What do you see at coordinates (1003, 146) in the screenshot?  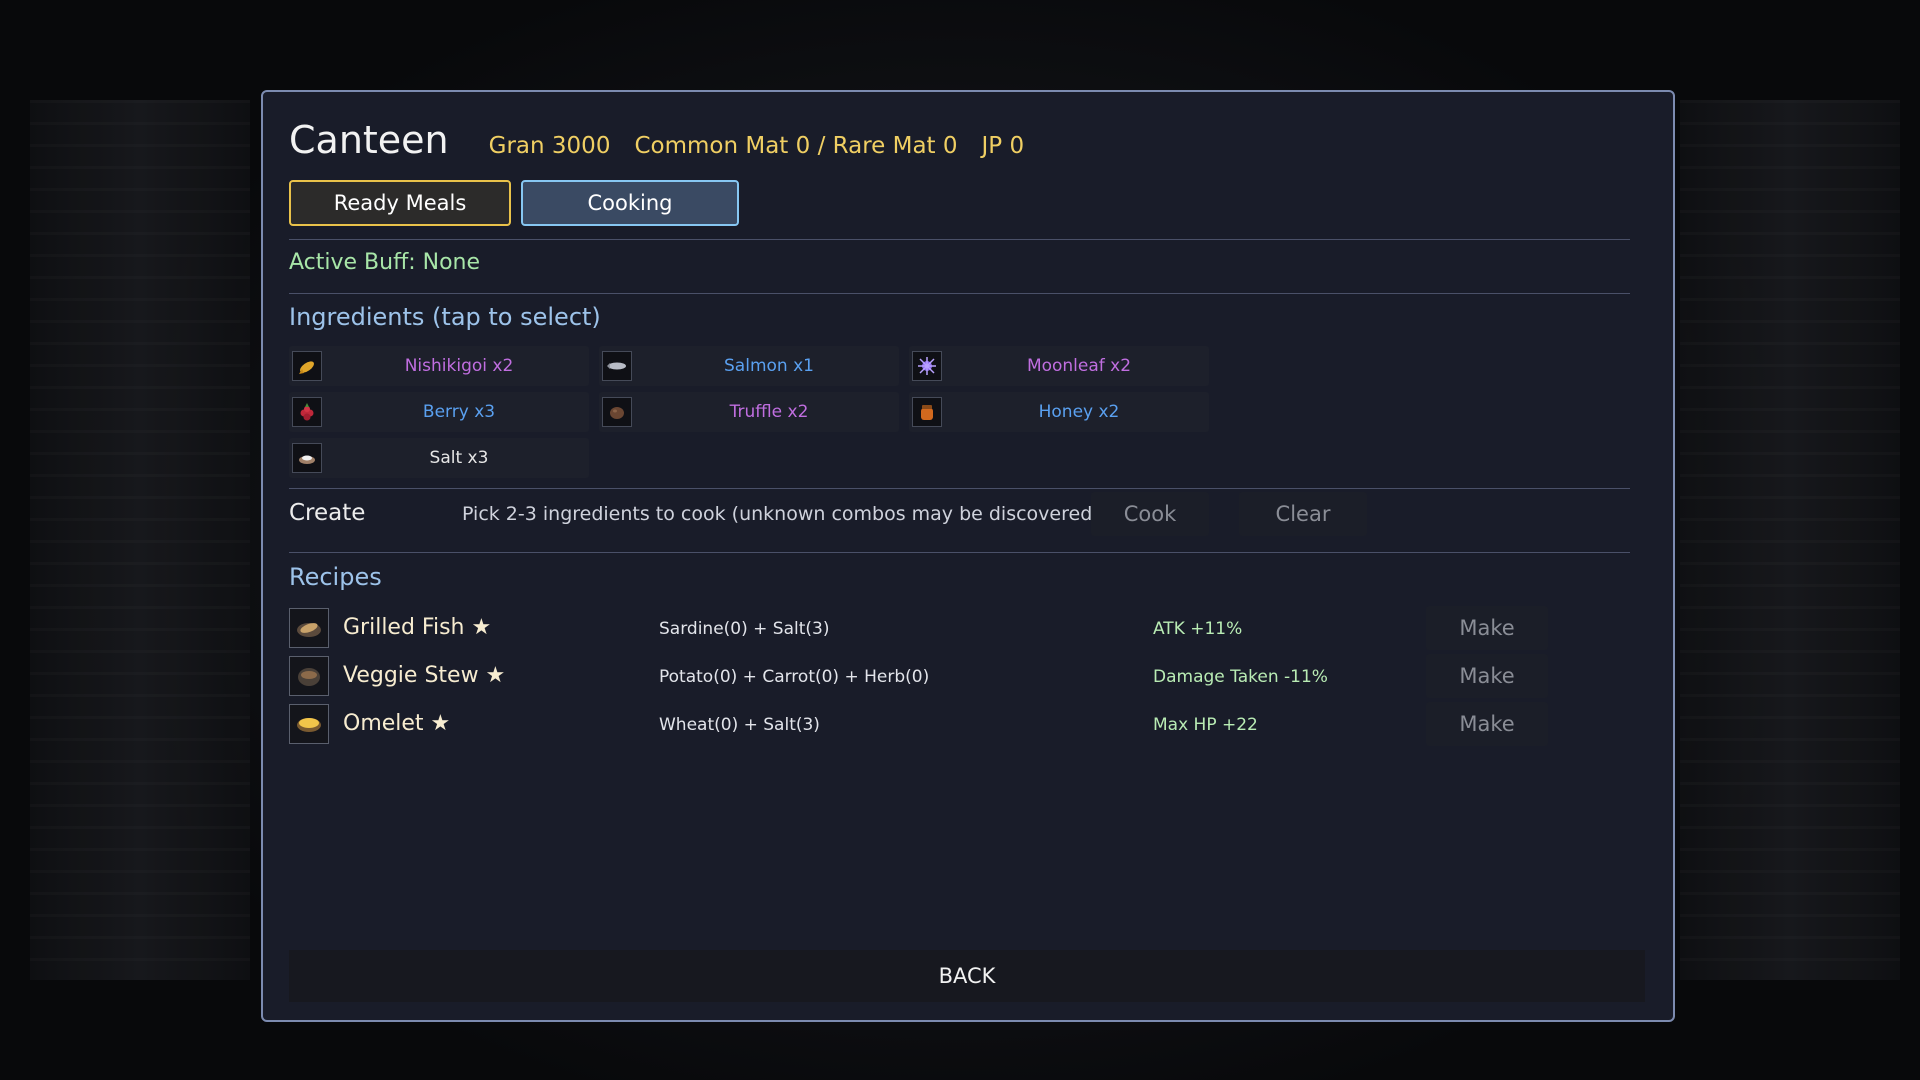 I see `jp-counter: JP 0` at bounding box center [1003, 146].